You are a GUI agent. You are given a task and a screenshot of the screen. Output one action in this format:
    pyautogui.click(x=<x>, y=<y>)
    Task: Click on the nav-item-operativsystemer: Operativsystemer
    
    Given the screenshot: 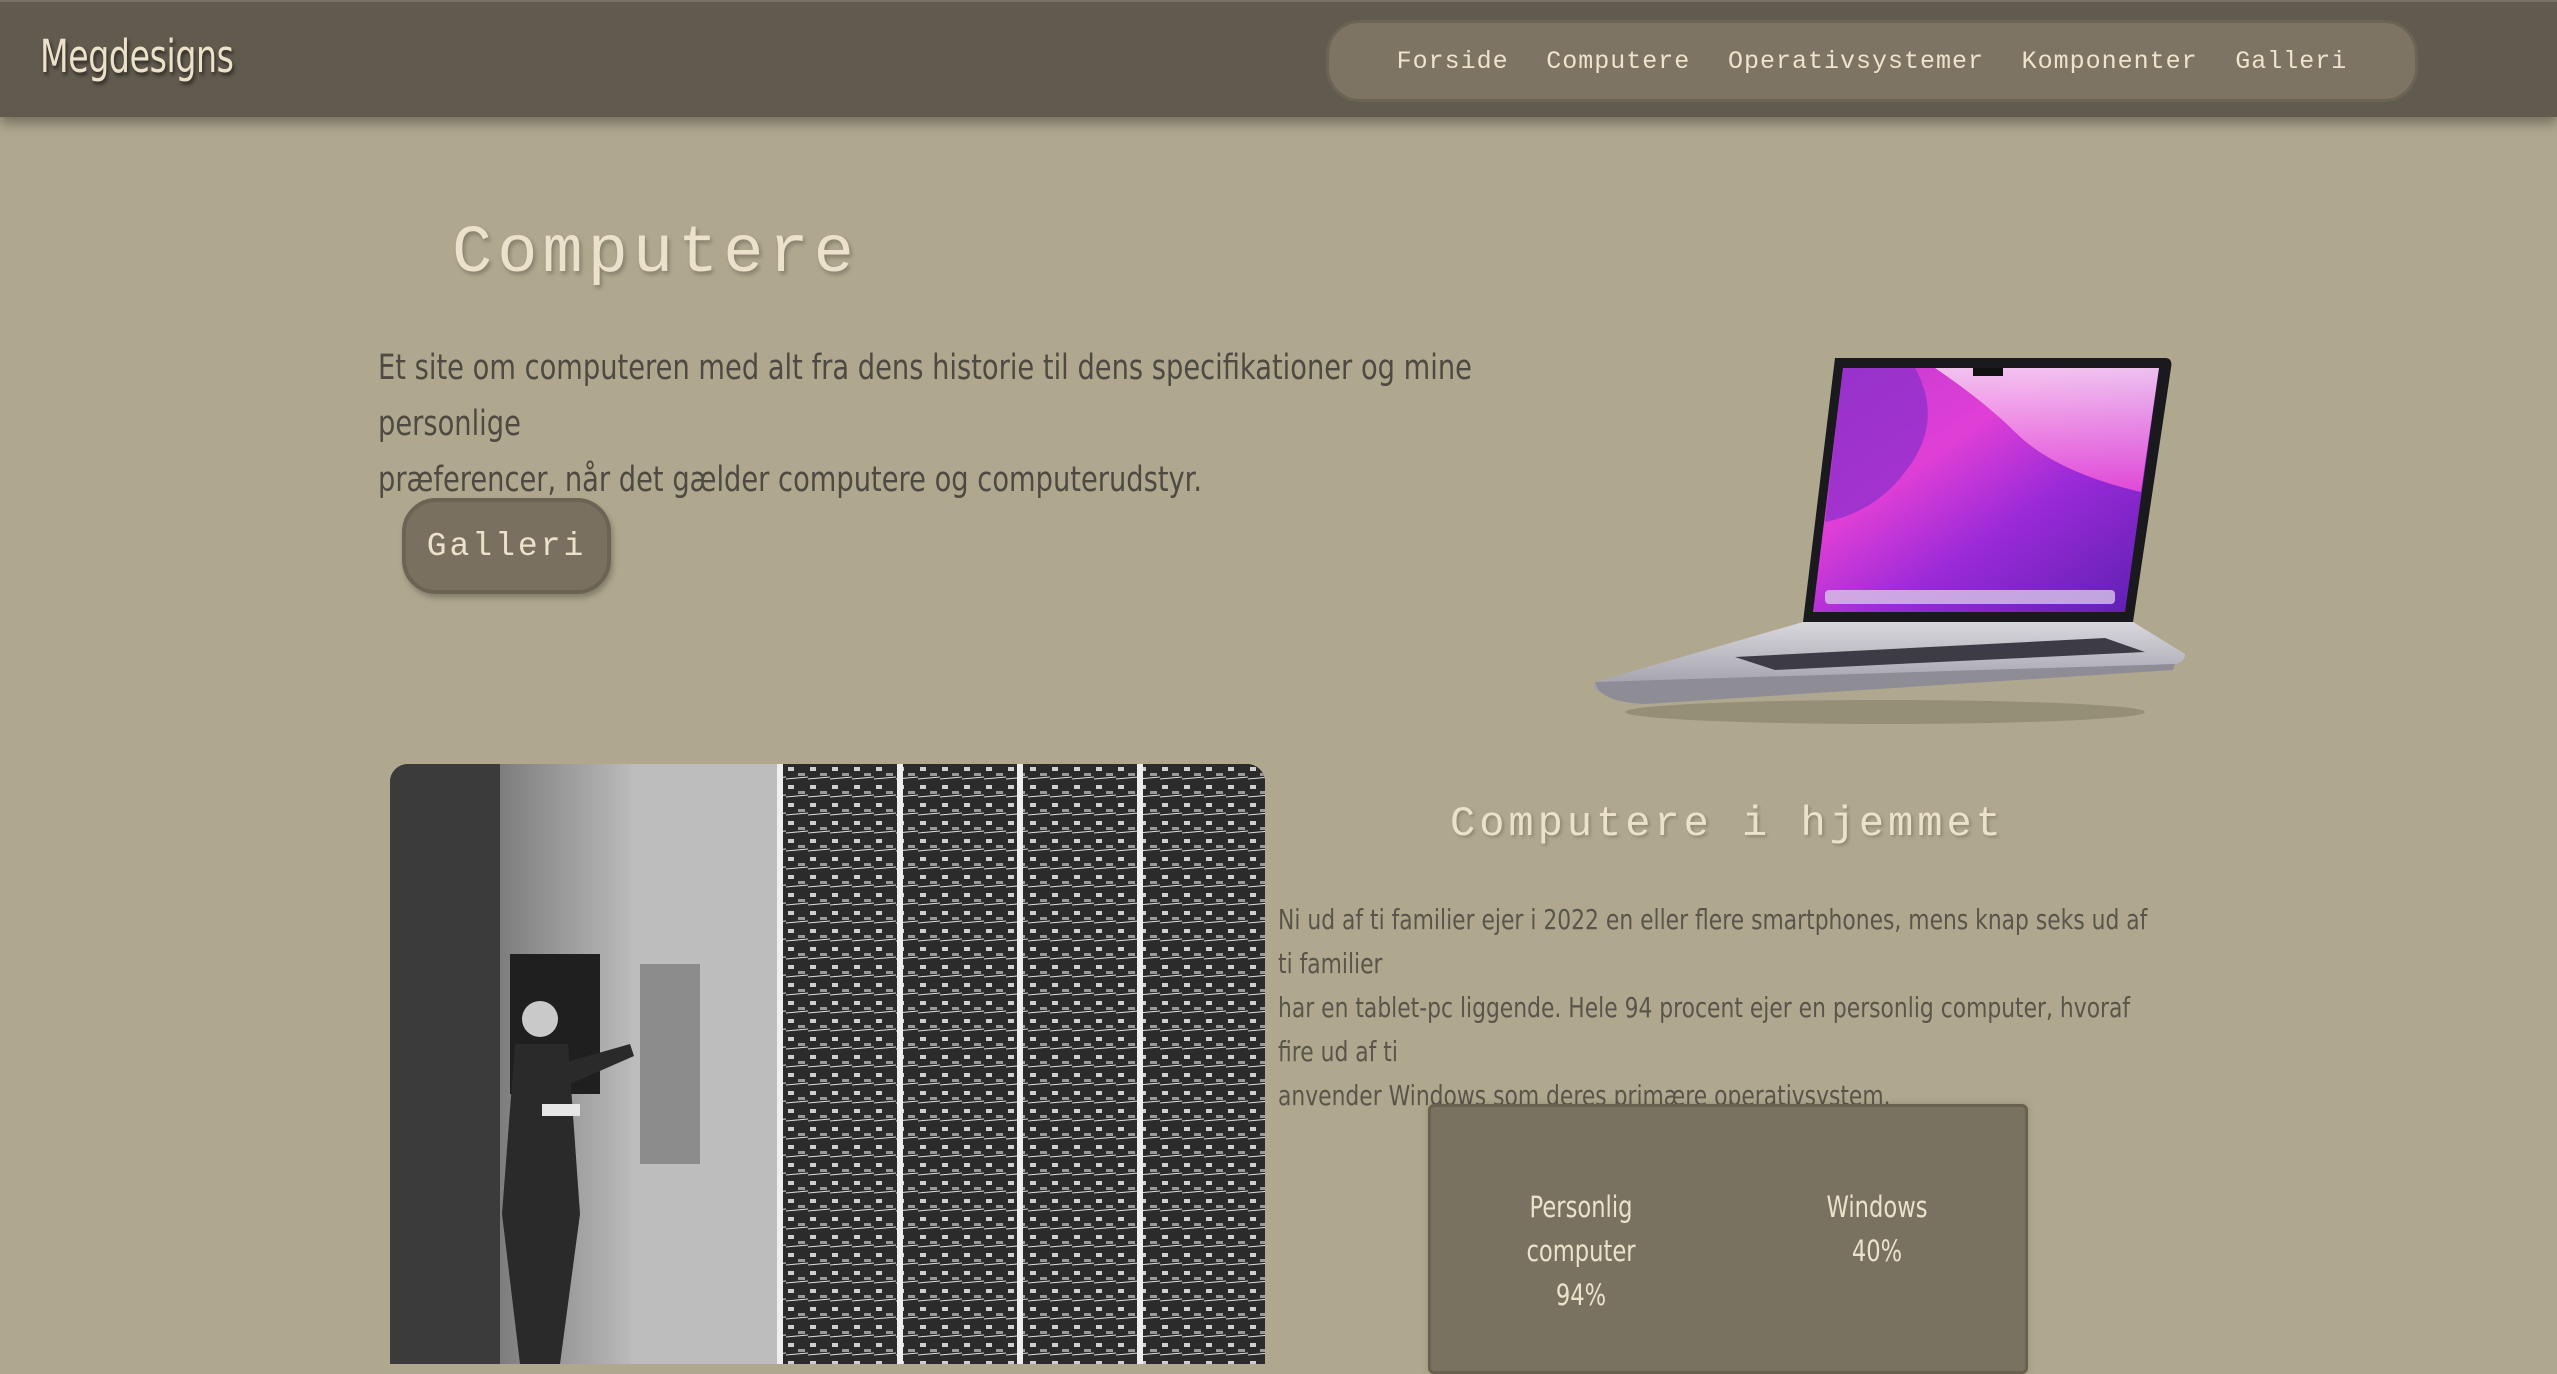 What is the action you would take?
    pyautogui.click(x=1856, y=61)
    